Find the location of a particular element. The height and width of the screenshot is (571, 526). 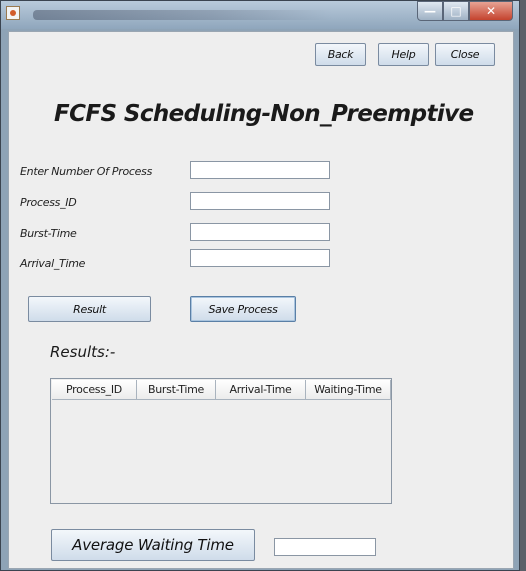

title-bar: — □ ✕ is located at coordinates (260, 15).